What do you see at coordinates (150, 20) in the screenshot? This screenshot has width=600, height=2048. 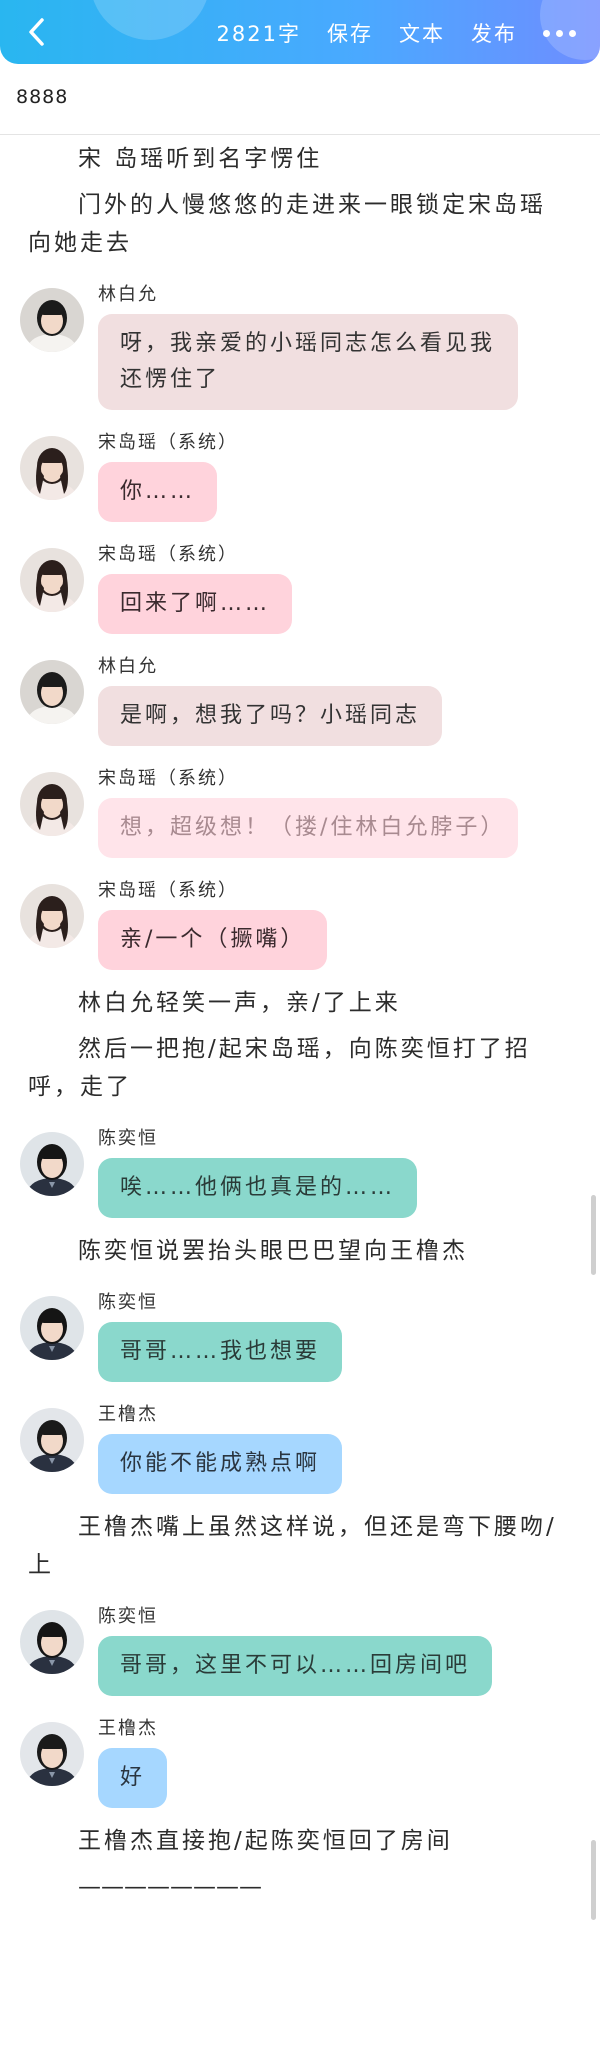 I see `decorative-blob` at bounding box center [150, 20].